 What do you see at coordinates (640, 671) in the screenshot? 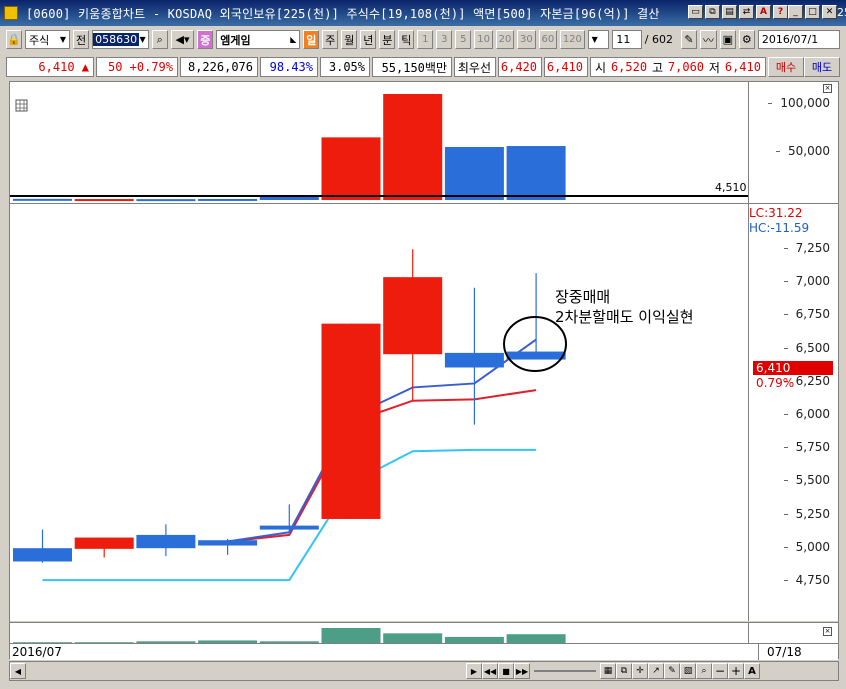
I see `crosshair-icon: ✛` at bounding box center [640, 671].